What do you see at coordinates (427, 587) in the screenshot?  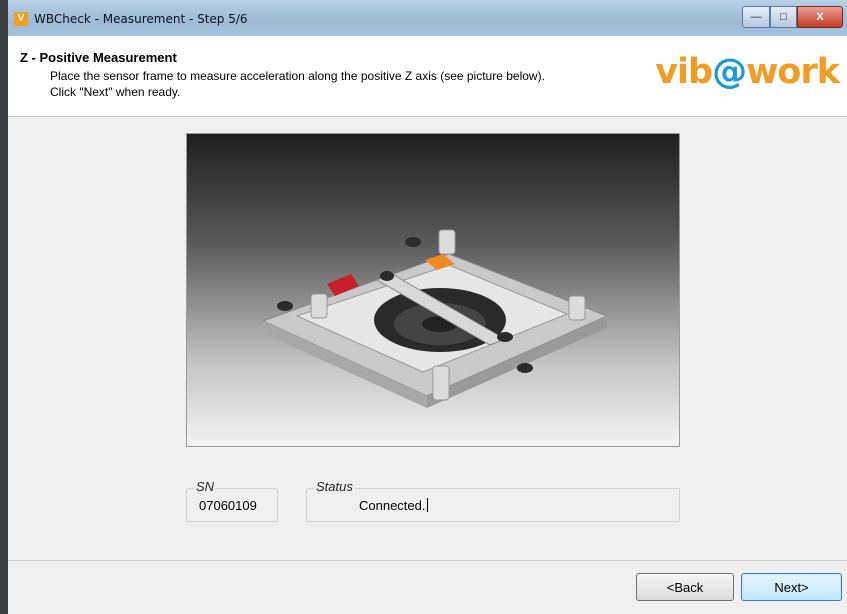 I see `wizard-footer: <Back Next>` at bounding box center [427, 587].